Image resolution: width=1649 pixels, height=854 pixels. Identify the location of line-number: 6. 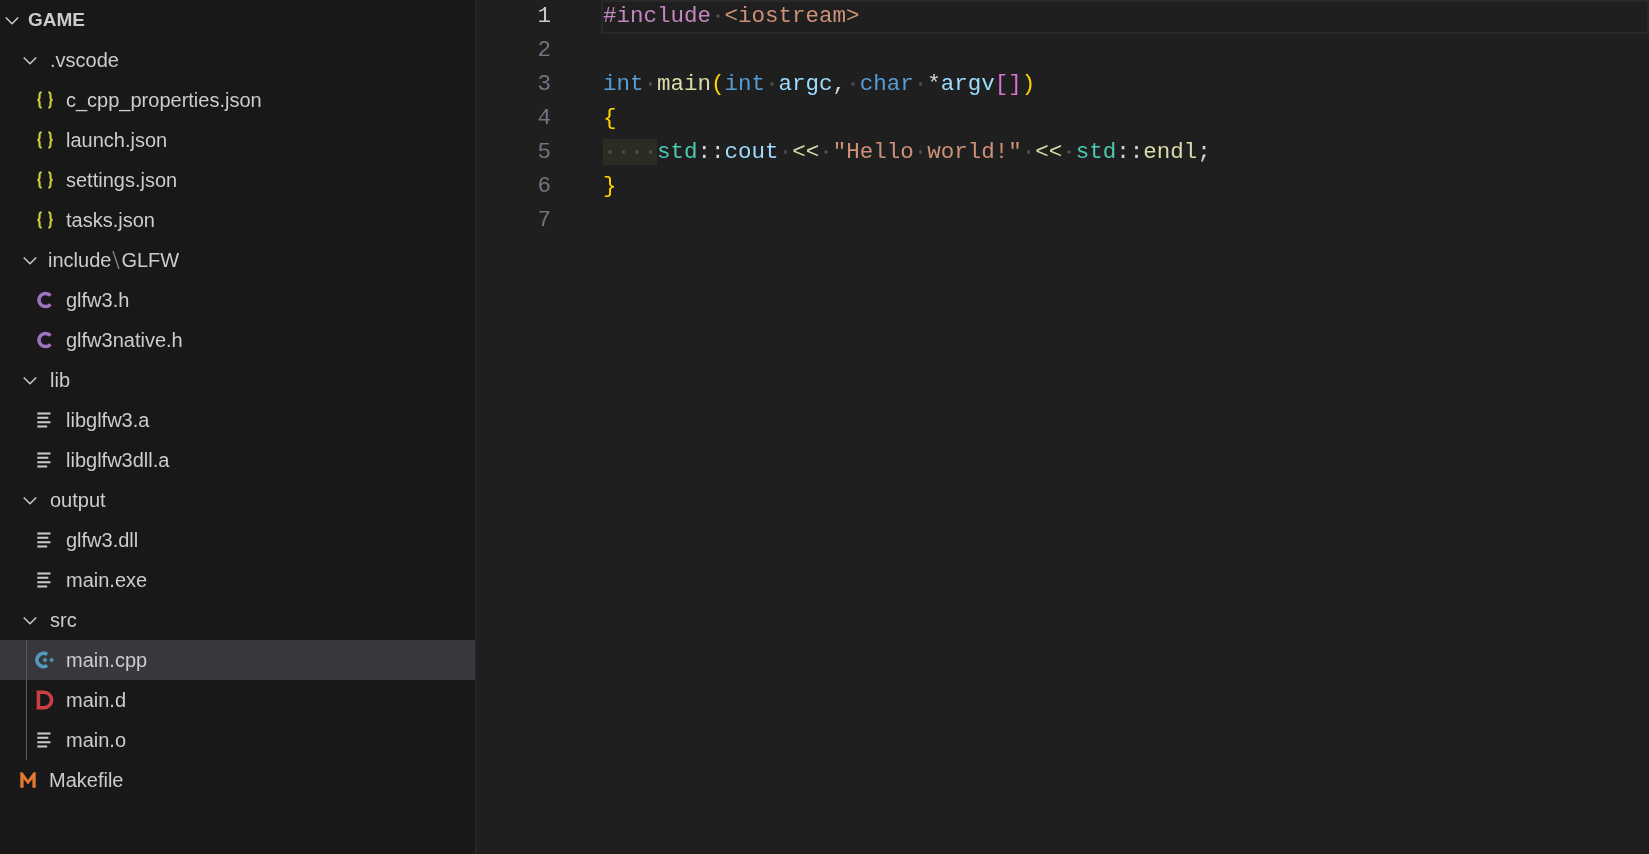
(543, 187).